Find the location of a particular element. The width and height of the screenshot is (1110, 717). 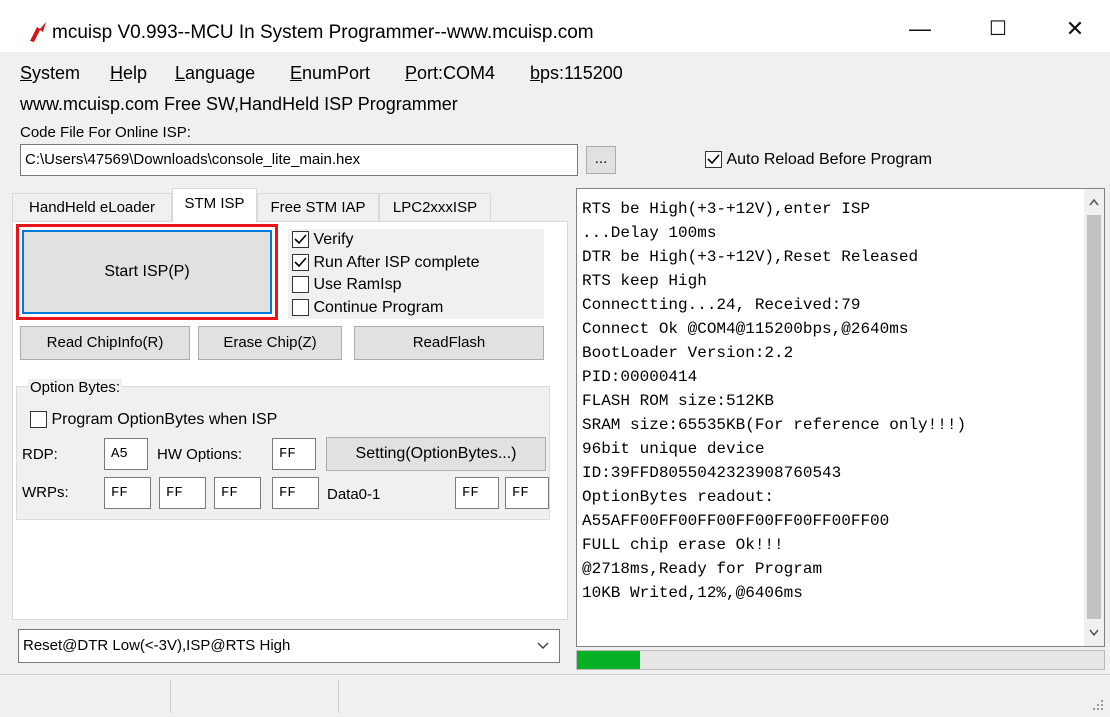

erase-chip-button: Erase Chip(Z) is located at coordinates (270, 343).